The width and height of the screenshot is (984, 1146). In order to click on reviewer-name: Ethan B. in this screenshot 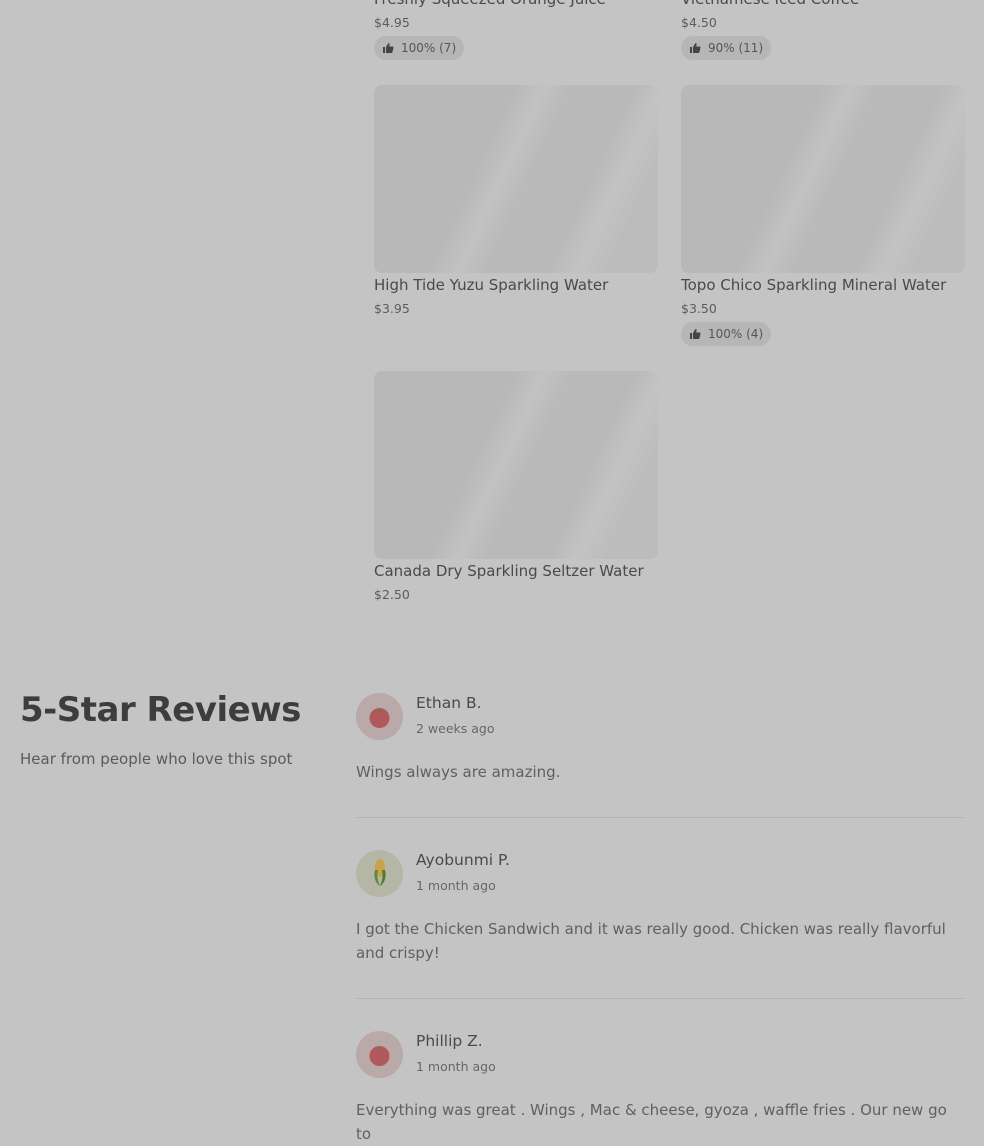, I will do `click(449, 703)`.